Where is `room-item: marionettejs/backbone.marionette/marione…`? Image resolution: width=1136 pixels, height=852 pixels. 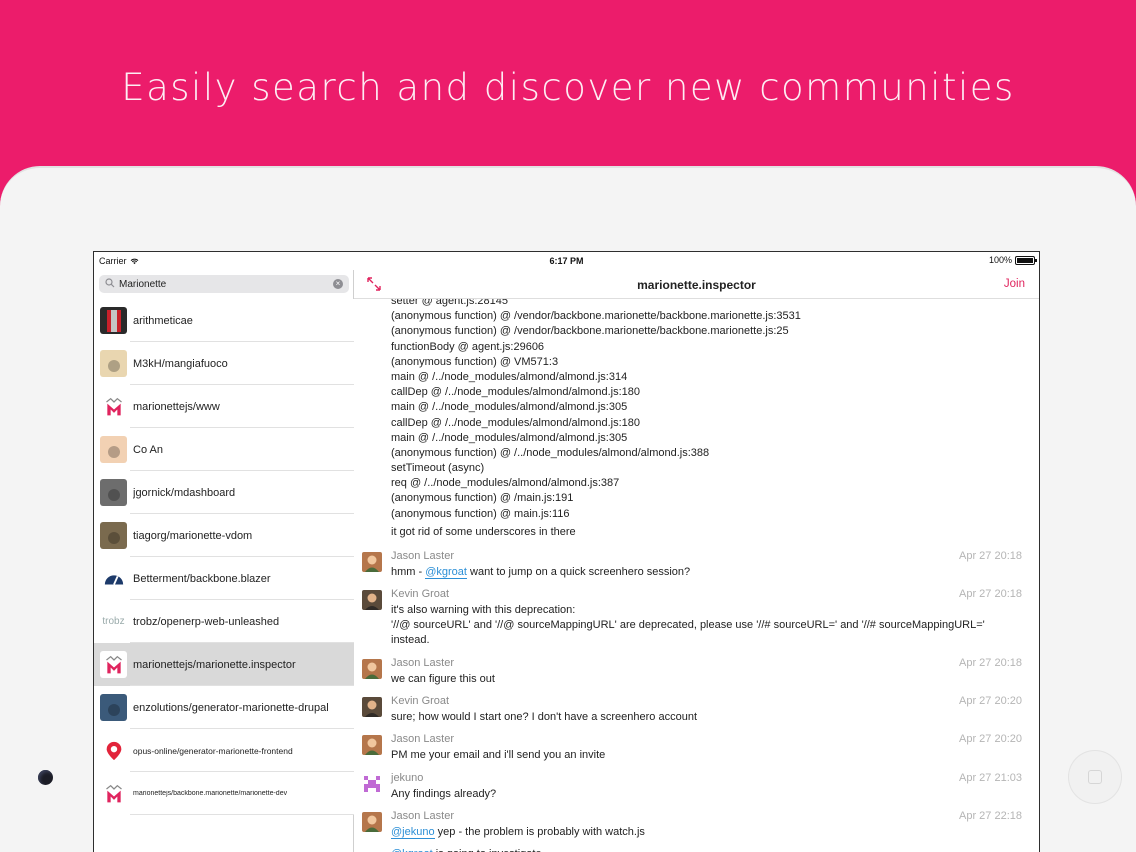
room-item: marionettejs/backbone.marionette/marione… is located at coordinates (224, 793).